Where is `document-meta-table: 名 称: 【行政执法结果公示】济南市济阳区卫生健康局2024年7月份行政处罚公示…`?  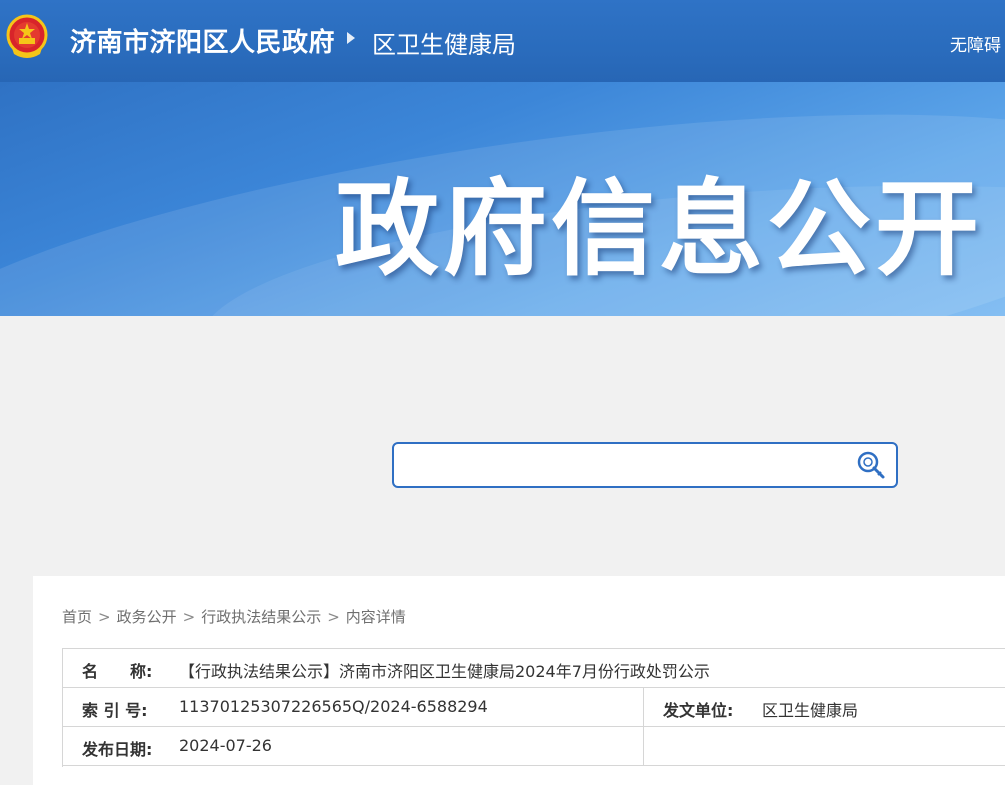
document-meta-table: 名 称: 【行政执法结果公示】济南市济阳区卫生健康局2024年7月份行政处罚公示… is located at coordinates (533, 707).